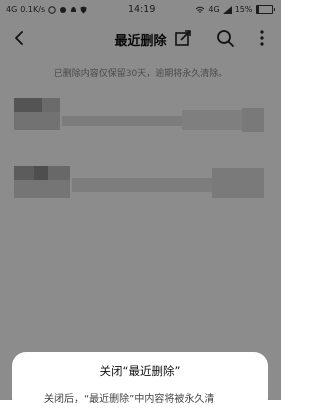 The height and width of the screenshot is (412, 320). I want to click on close-dialog-sheet: 关闭“最近删除” 关闭后，“最近删除”中内容将被永久清, so click(140, 382).